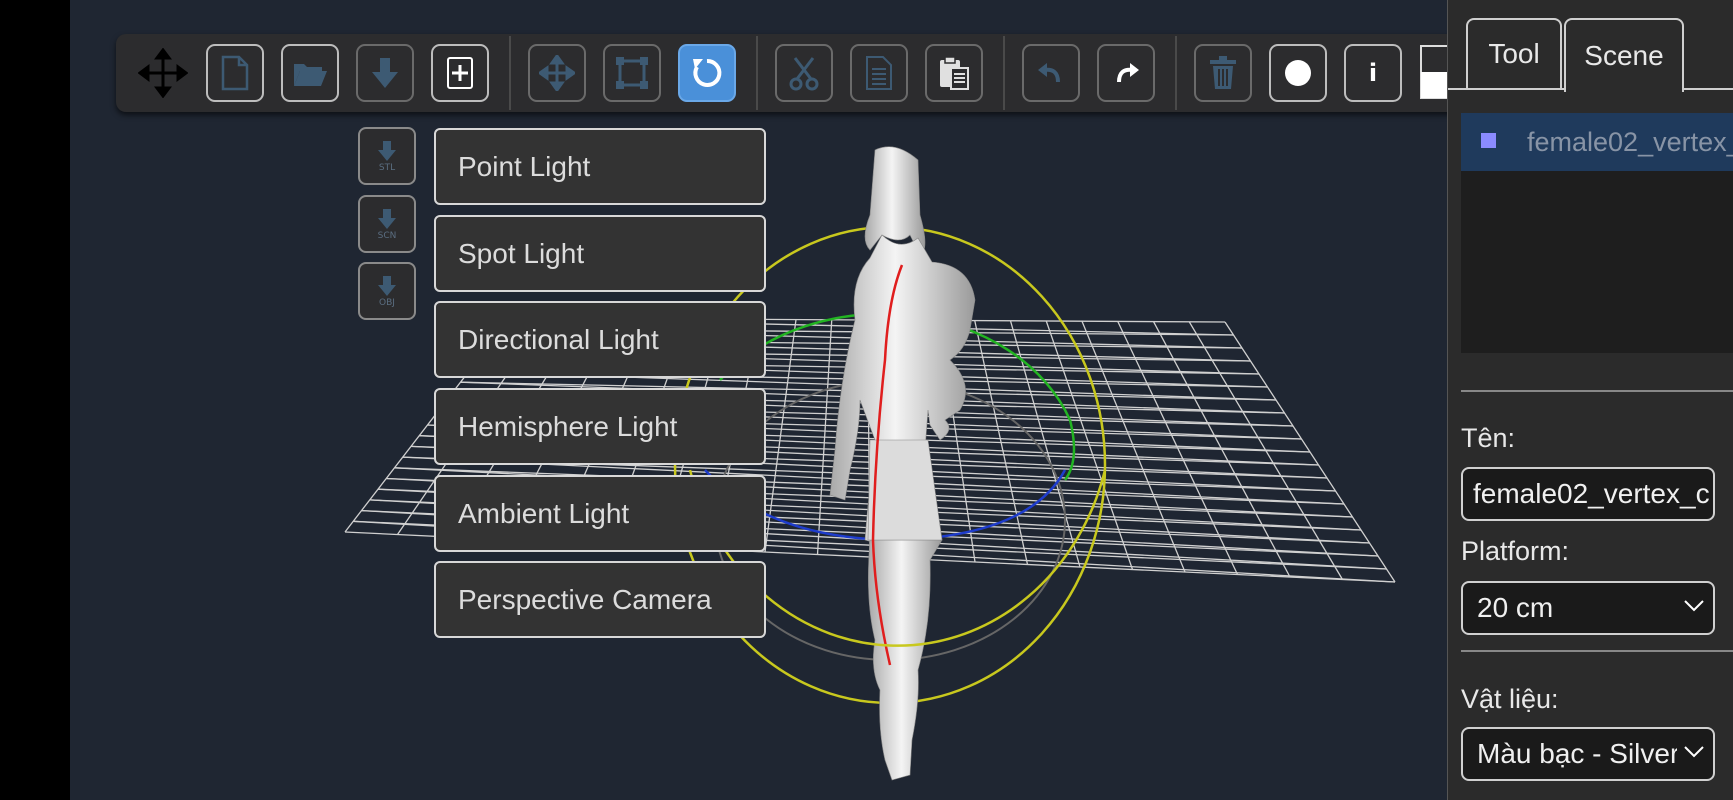 Image resolution: width=1733 pixels, height=800 pixels. I want to click on download-stl-button: STL, so click(387, 156).